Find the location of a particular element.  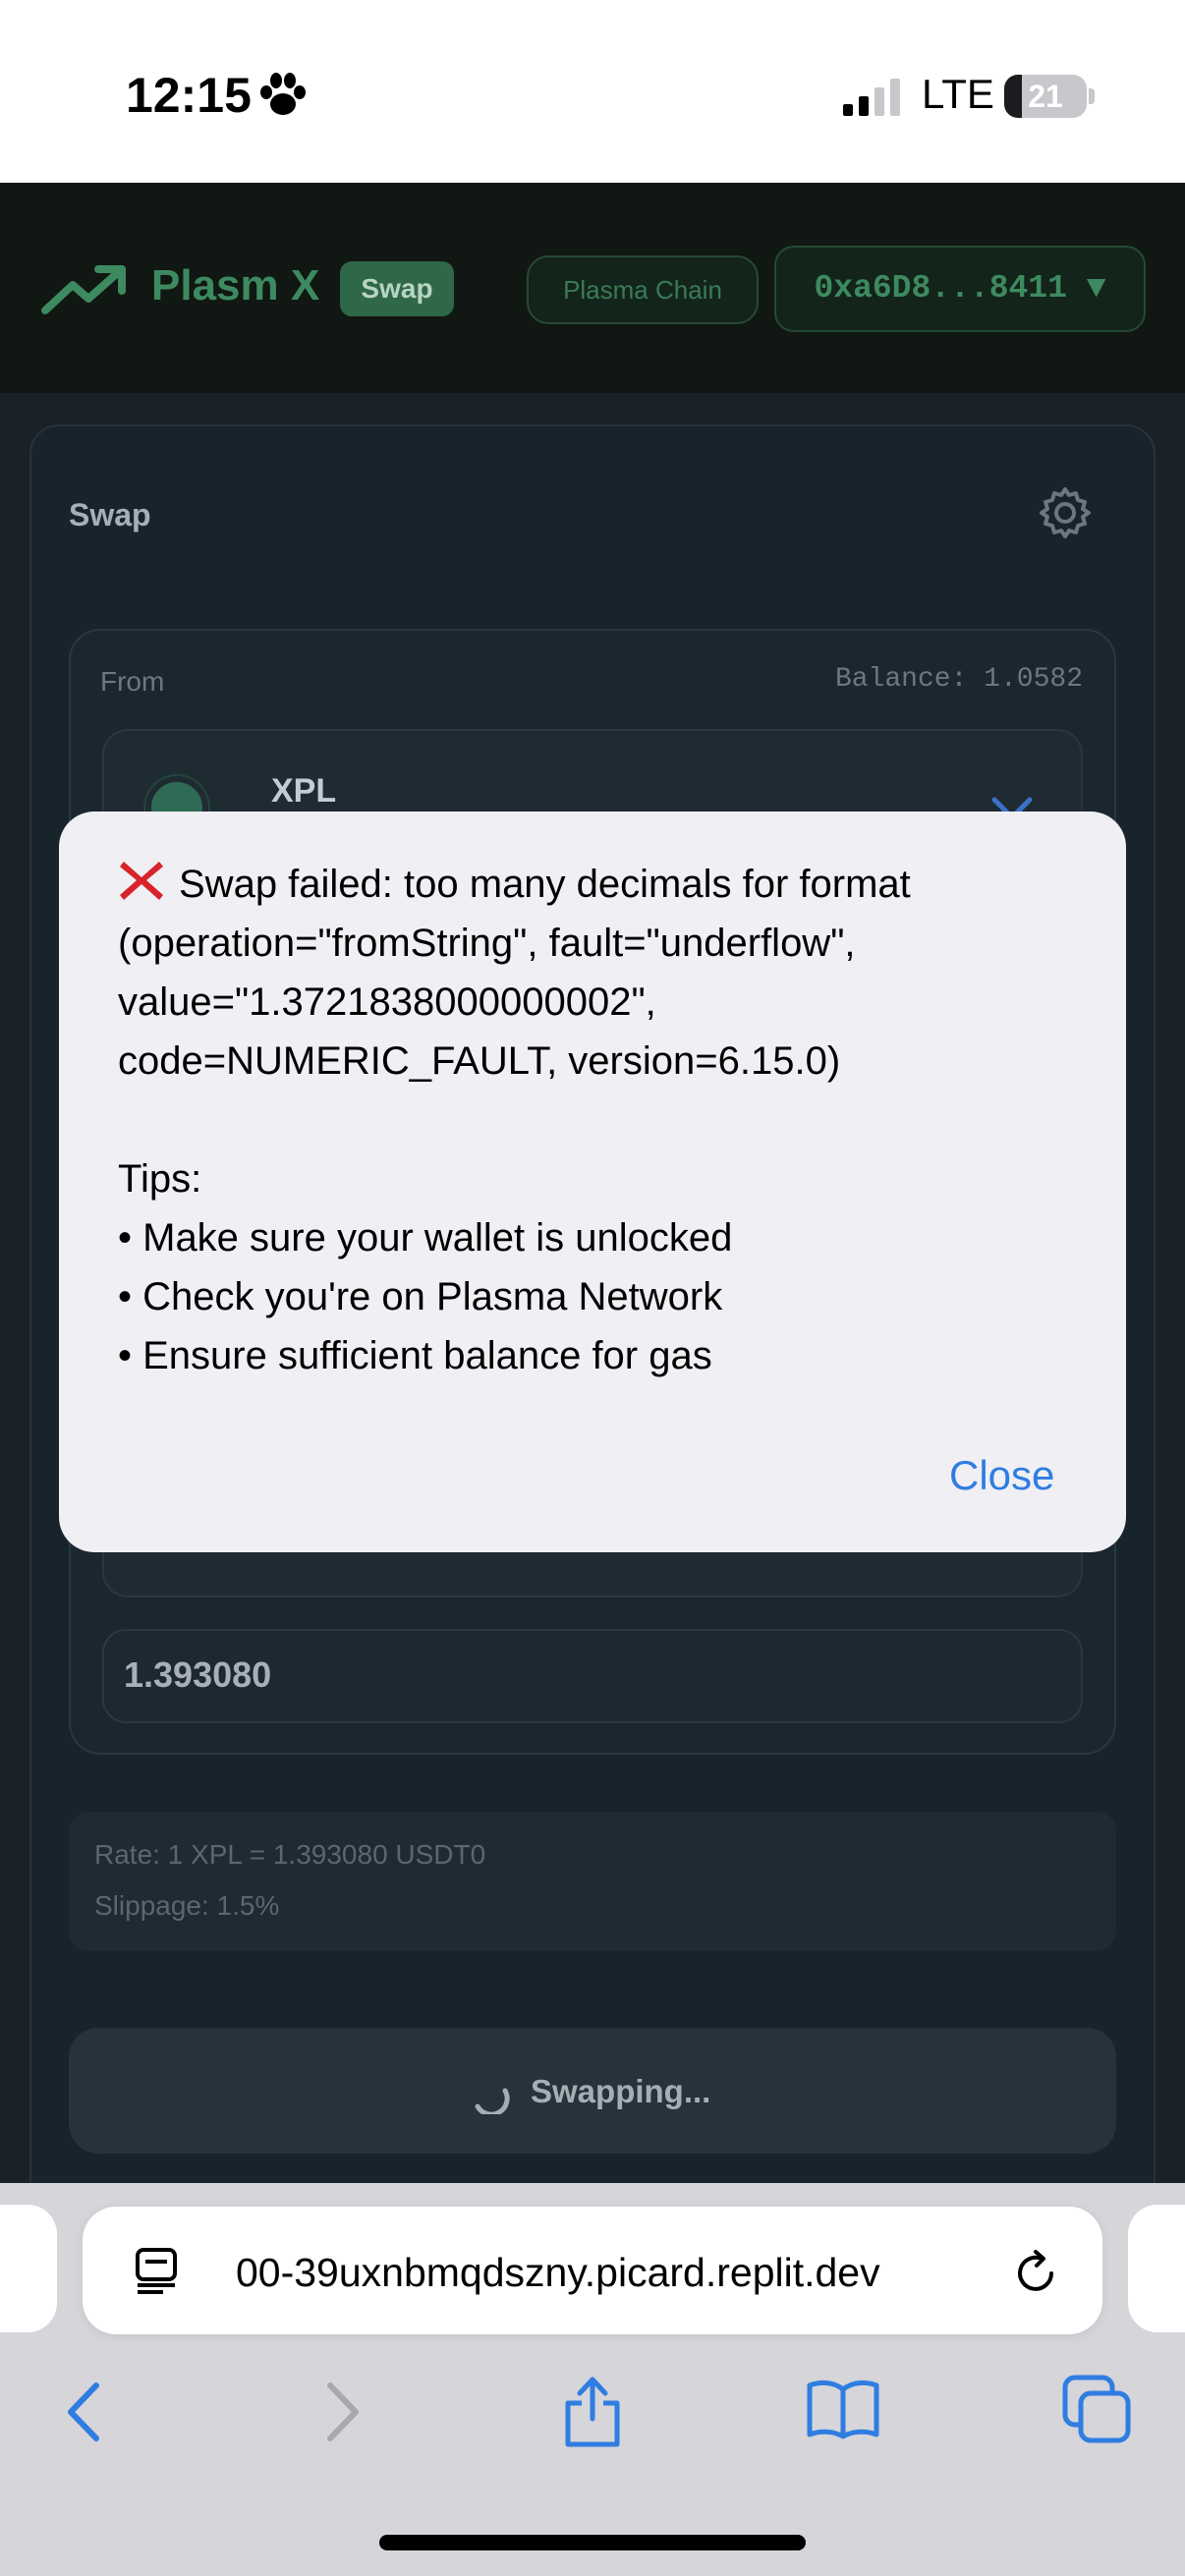

tips-heading: Tips: is located at coordinates (160, 1179).